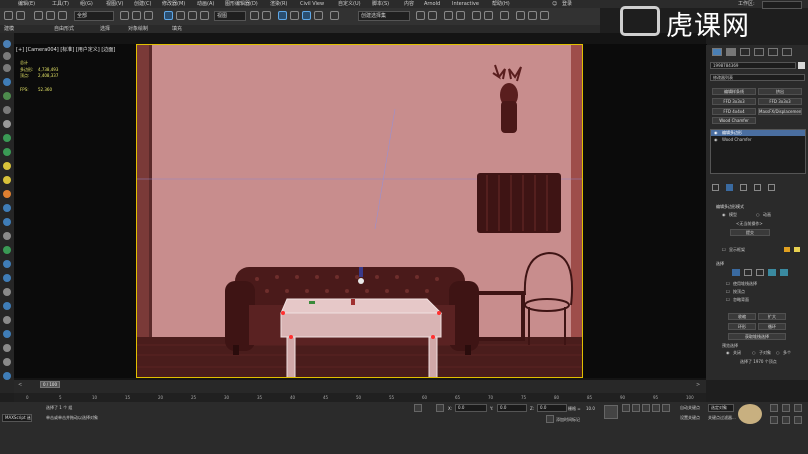  What do you see at coordinates (86, 4) in the screenshot?
I see `menu-group: 组(G)` at bounding box center [86, 4].